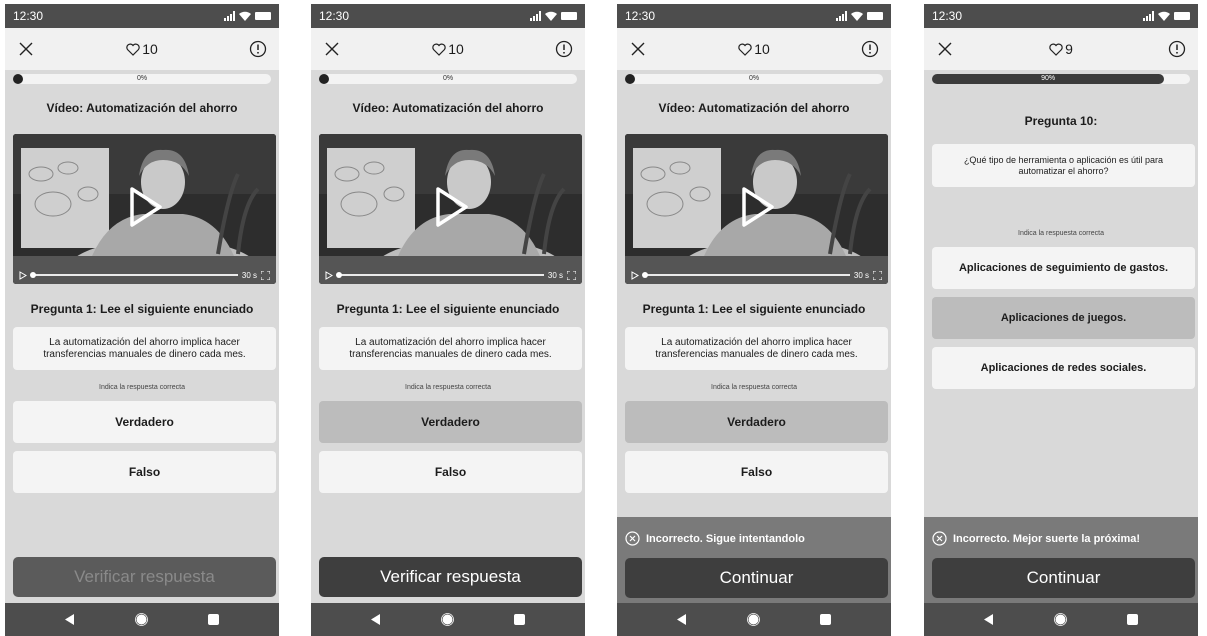  What do you see at coordinates (1061, 121) in the screenshot?
I see `question-title: Pregunta 10:` at bounding box center [1061, 121].